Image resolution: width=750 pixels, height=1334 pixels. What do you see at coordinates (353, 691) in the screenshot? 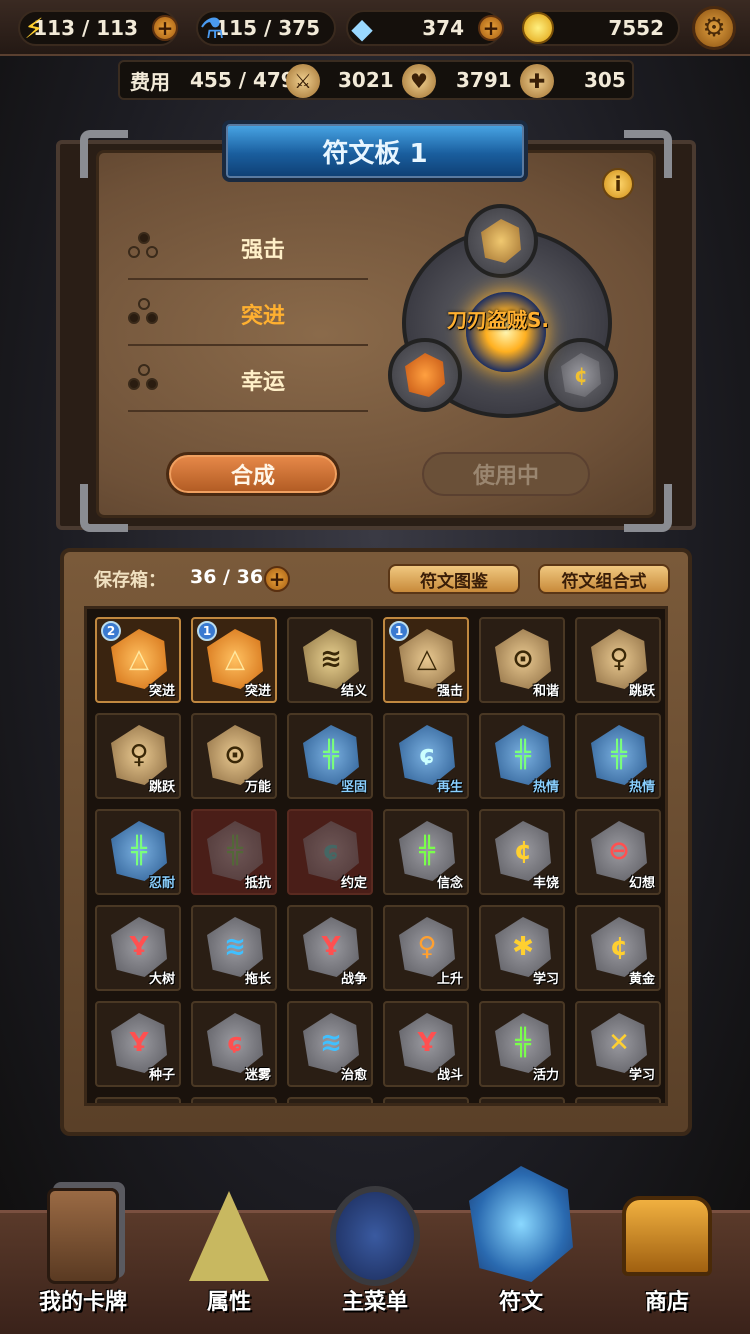
I see `rune-name: 结义` at bounding box center [353, 691].